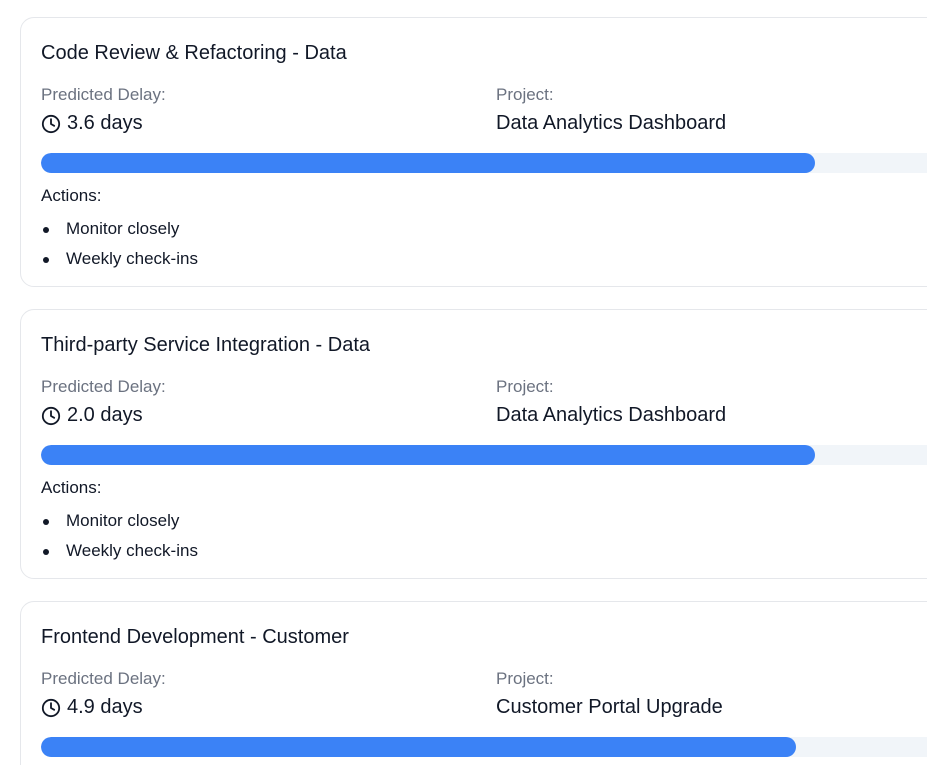 The image size is (927, 765). I want to click on delay-days-text: 3.6 days, so click(105, 123).